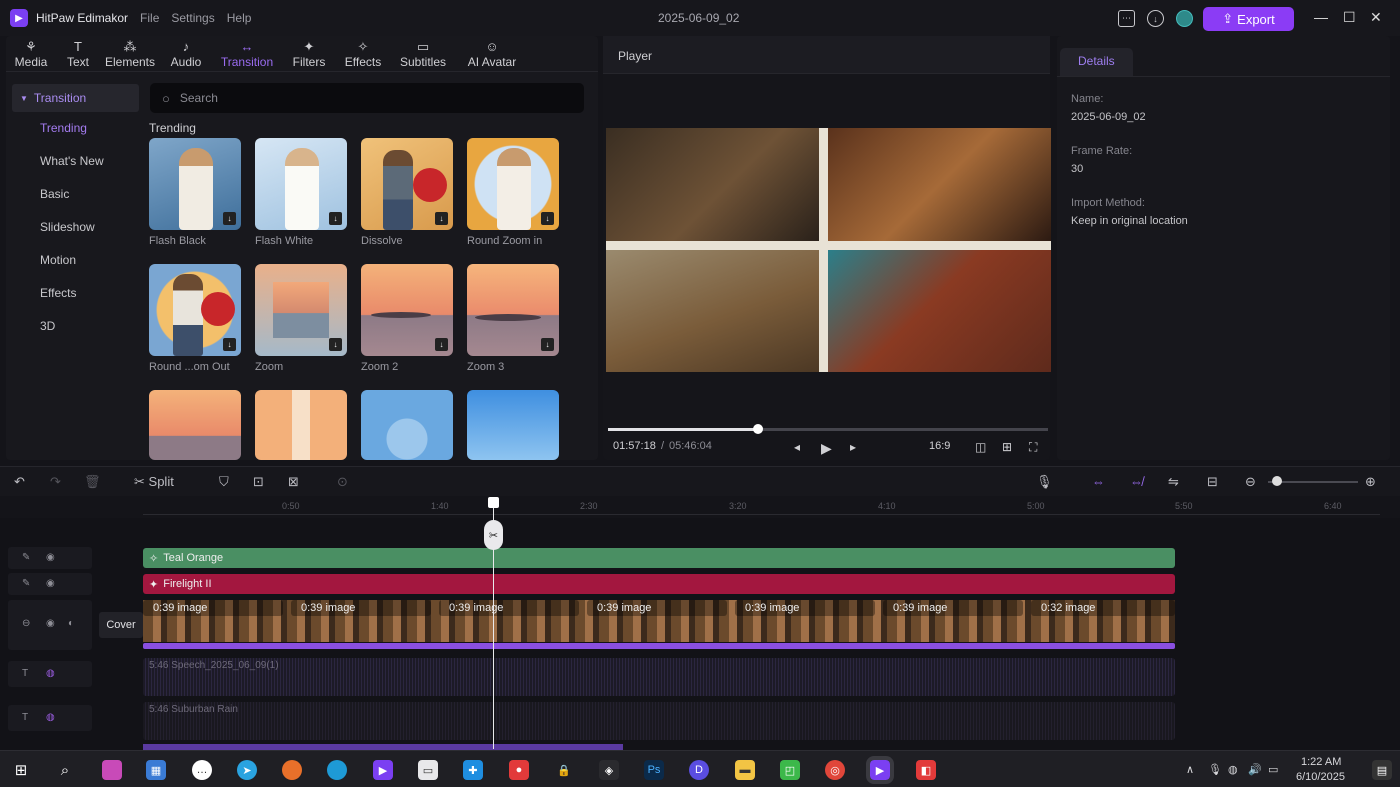  Describe the element at coordinates (154, 482) in the screenshot. I see `split-button: ✂ Split` at that location.